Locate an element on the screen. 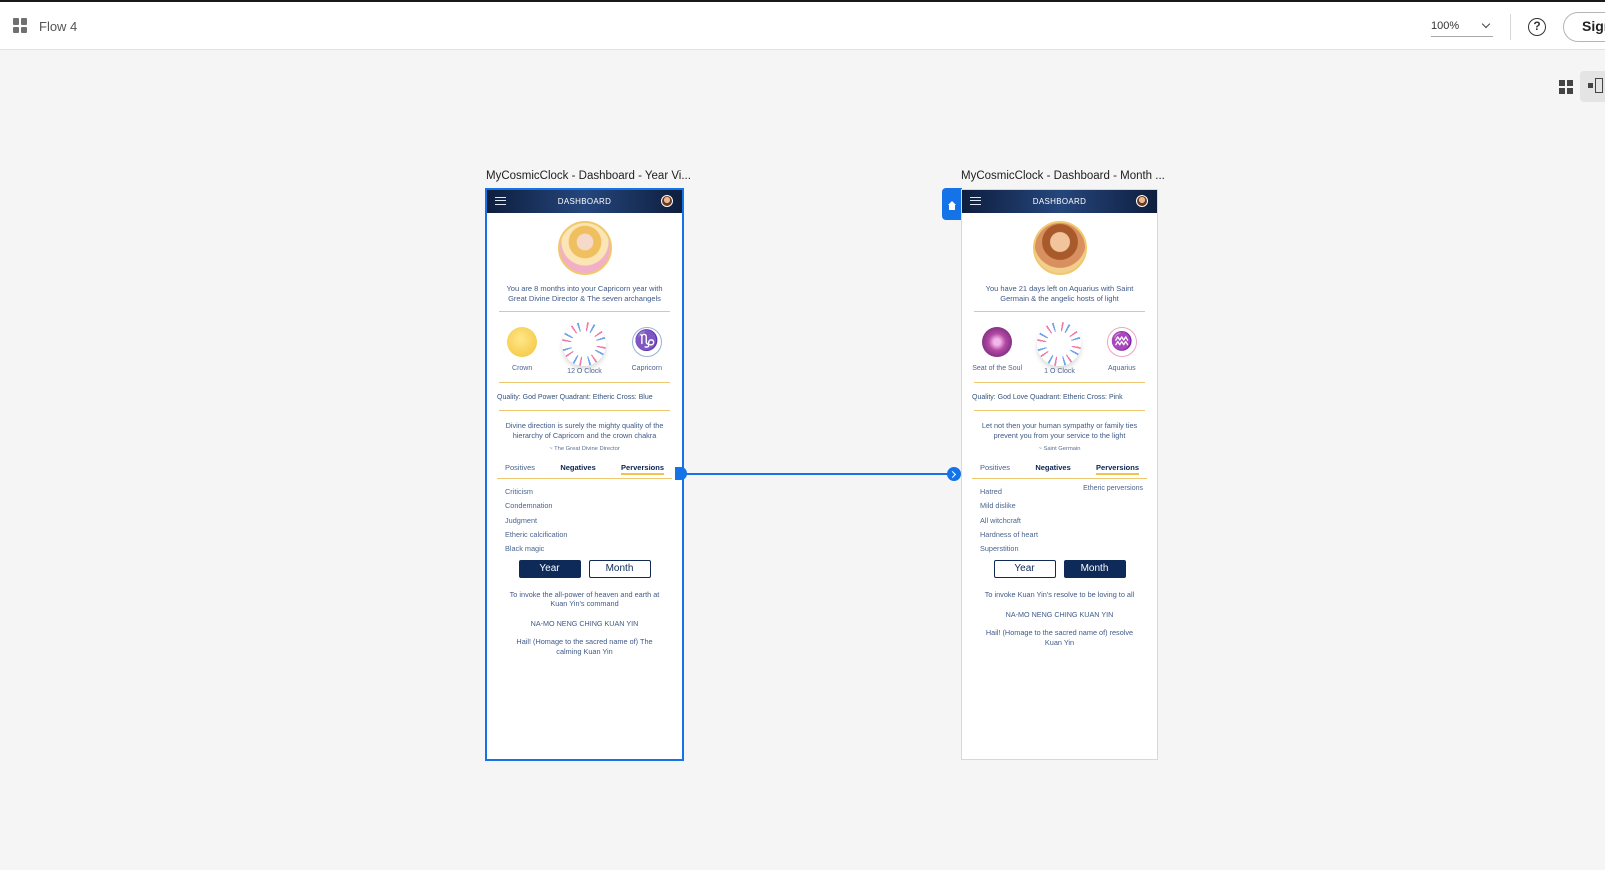  clock-cell: 12 O Clock is located at coordinates (584, 348).